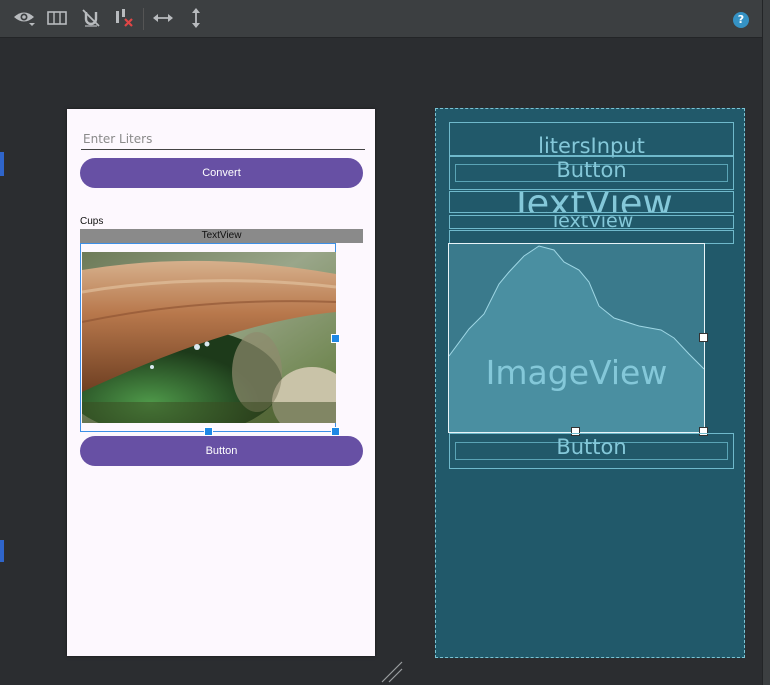  I want to click on clear-constraints-icon, so click(124, 18).